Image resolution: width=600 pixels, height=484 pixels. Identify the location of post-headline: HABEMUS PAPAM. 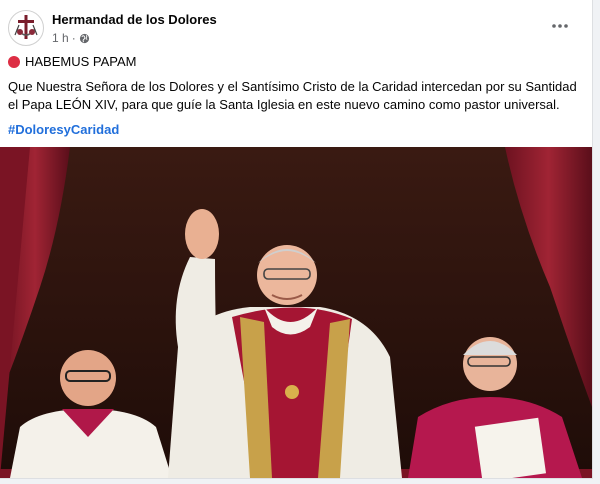
(81, 61).